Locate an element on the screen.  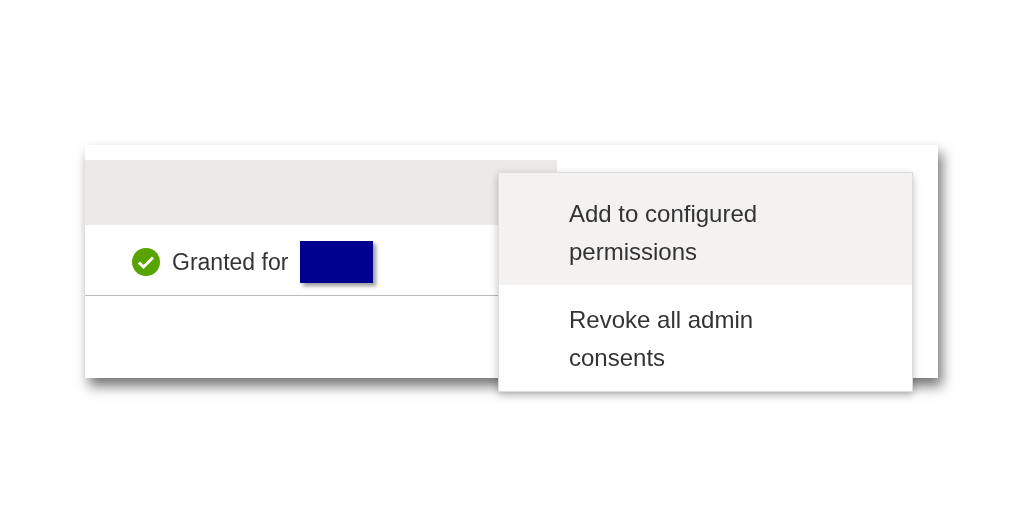
menu-item: Add to configured permissions is located at coordinates (705, 229).